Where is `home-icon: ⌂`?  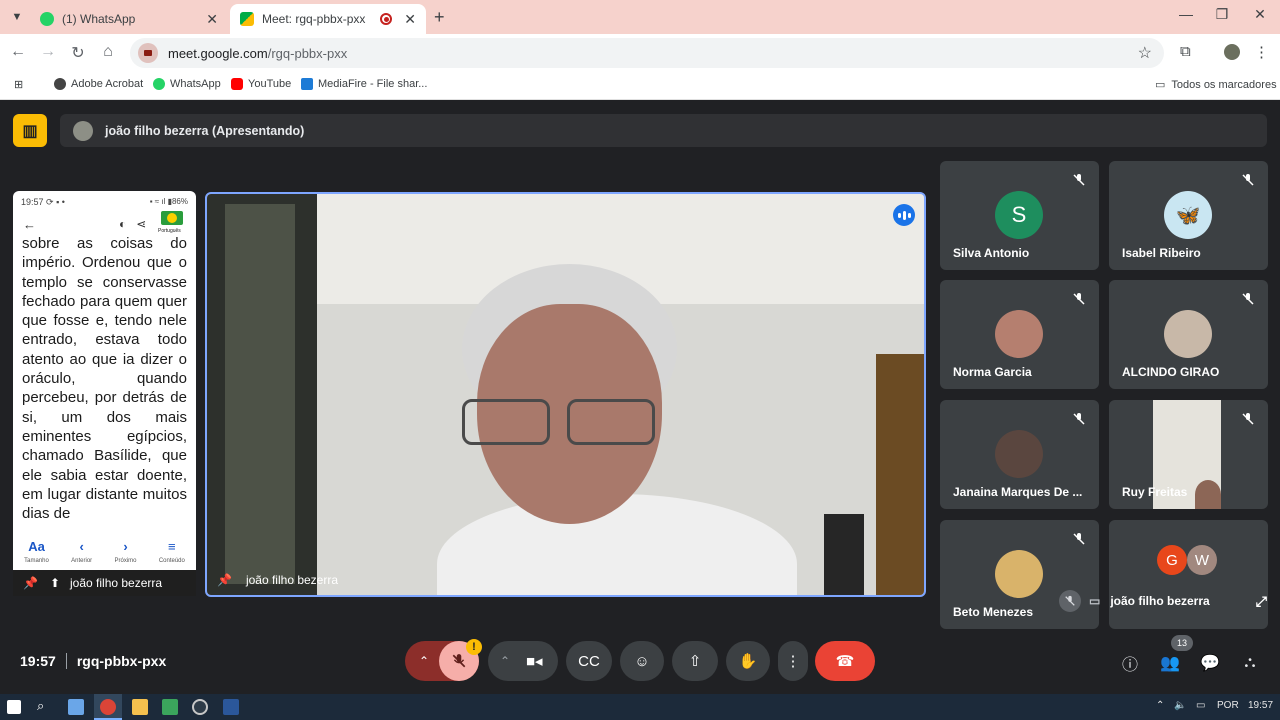 home-icon: ⌂ is located at coordinates (108, 52).